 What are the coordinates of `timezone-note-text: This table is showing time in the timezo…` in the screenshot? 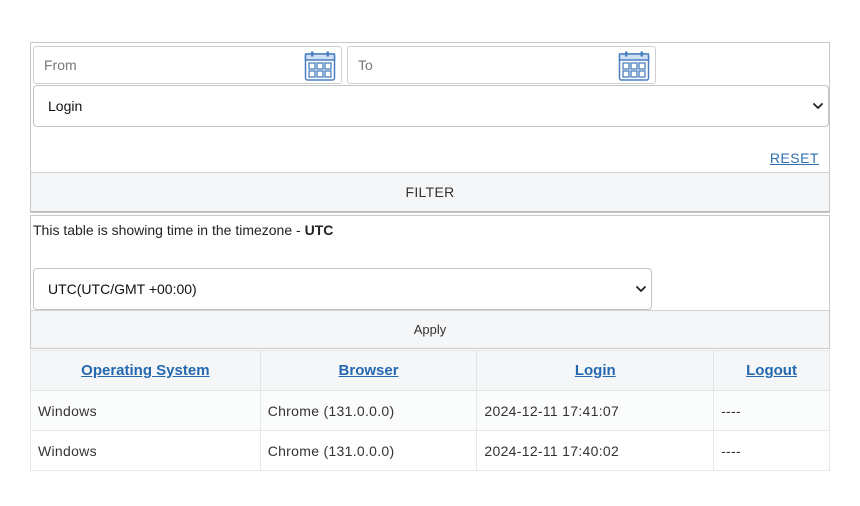 It's located at (169, 230).